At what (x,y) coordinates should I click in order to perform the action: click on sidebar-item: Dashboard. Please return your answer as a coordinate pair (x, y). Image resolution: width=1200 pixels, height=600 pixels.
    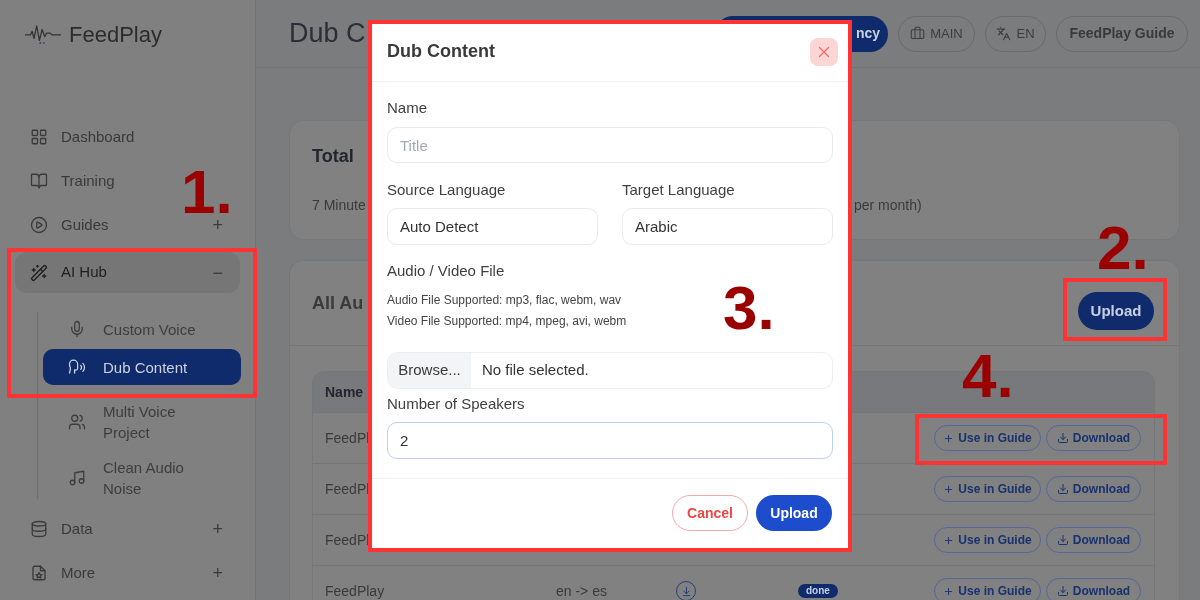
    Looking at the image, I should click on (82, 137).